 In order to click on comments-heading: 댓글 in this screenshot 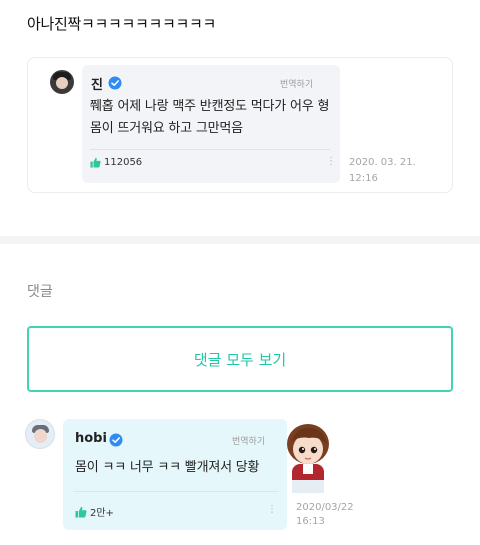, I will do `click(40, 292)`.